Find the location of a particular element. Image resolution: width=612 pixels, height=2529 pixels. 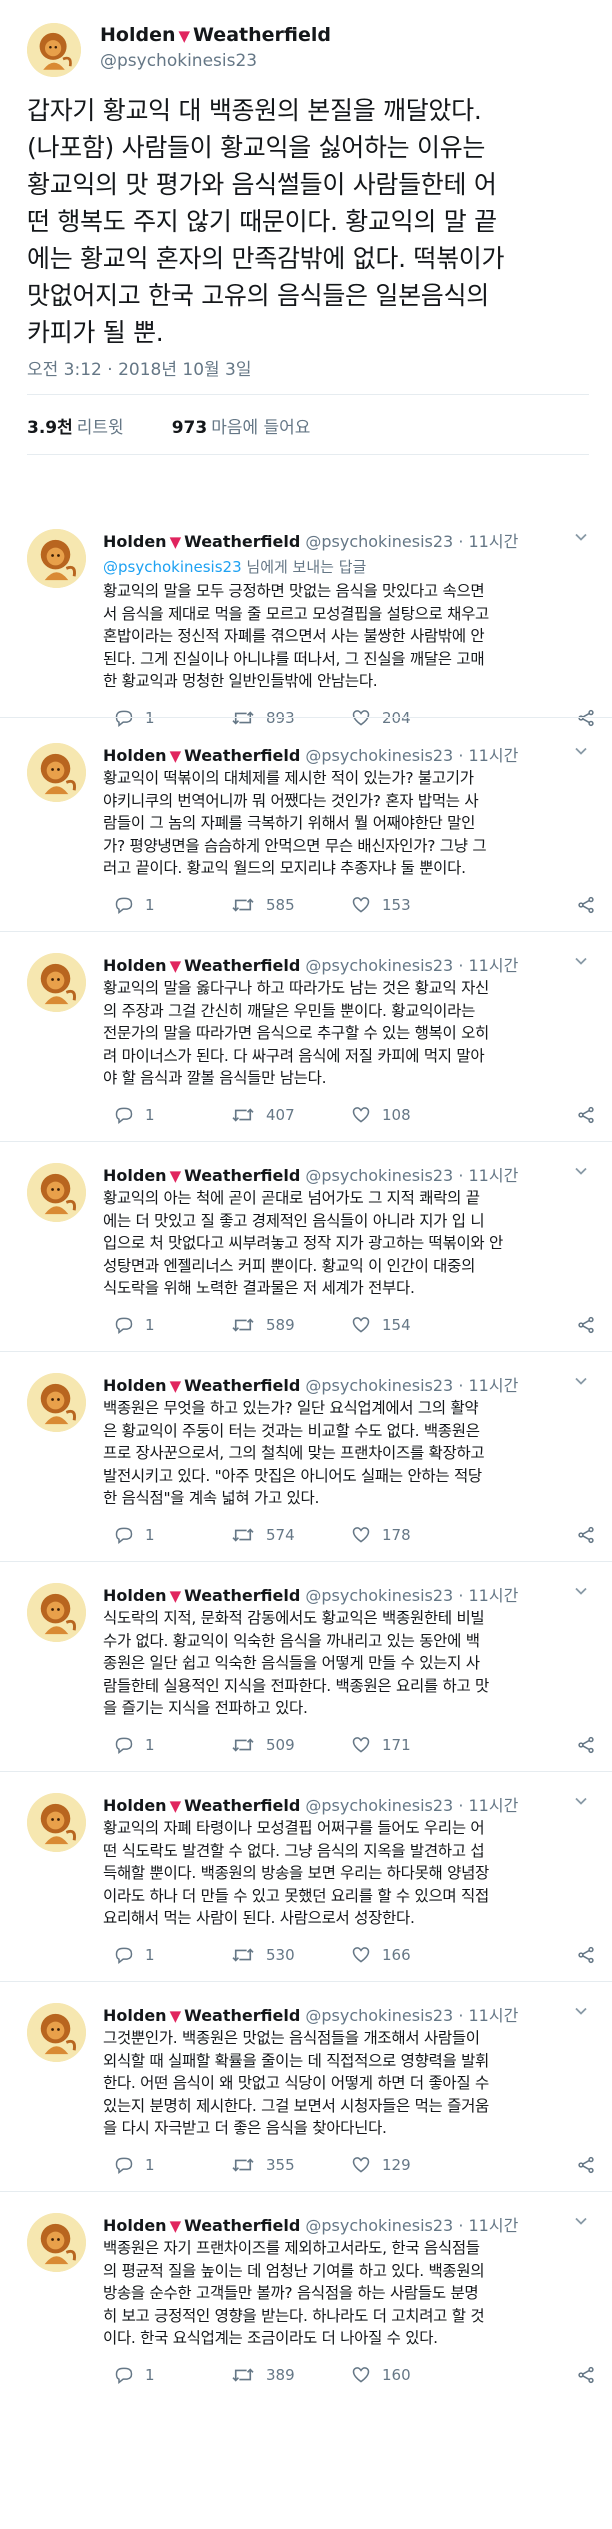

retweet-button: 589 is located at coordinates (257, 1325).